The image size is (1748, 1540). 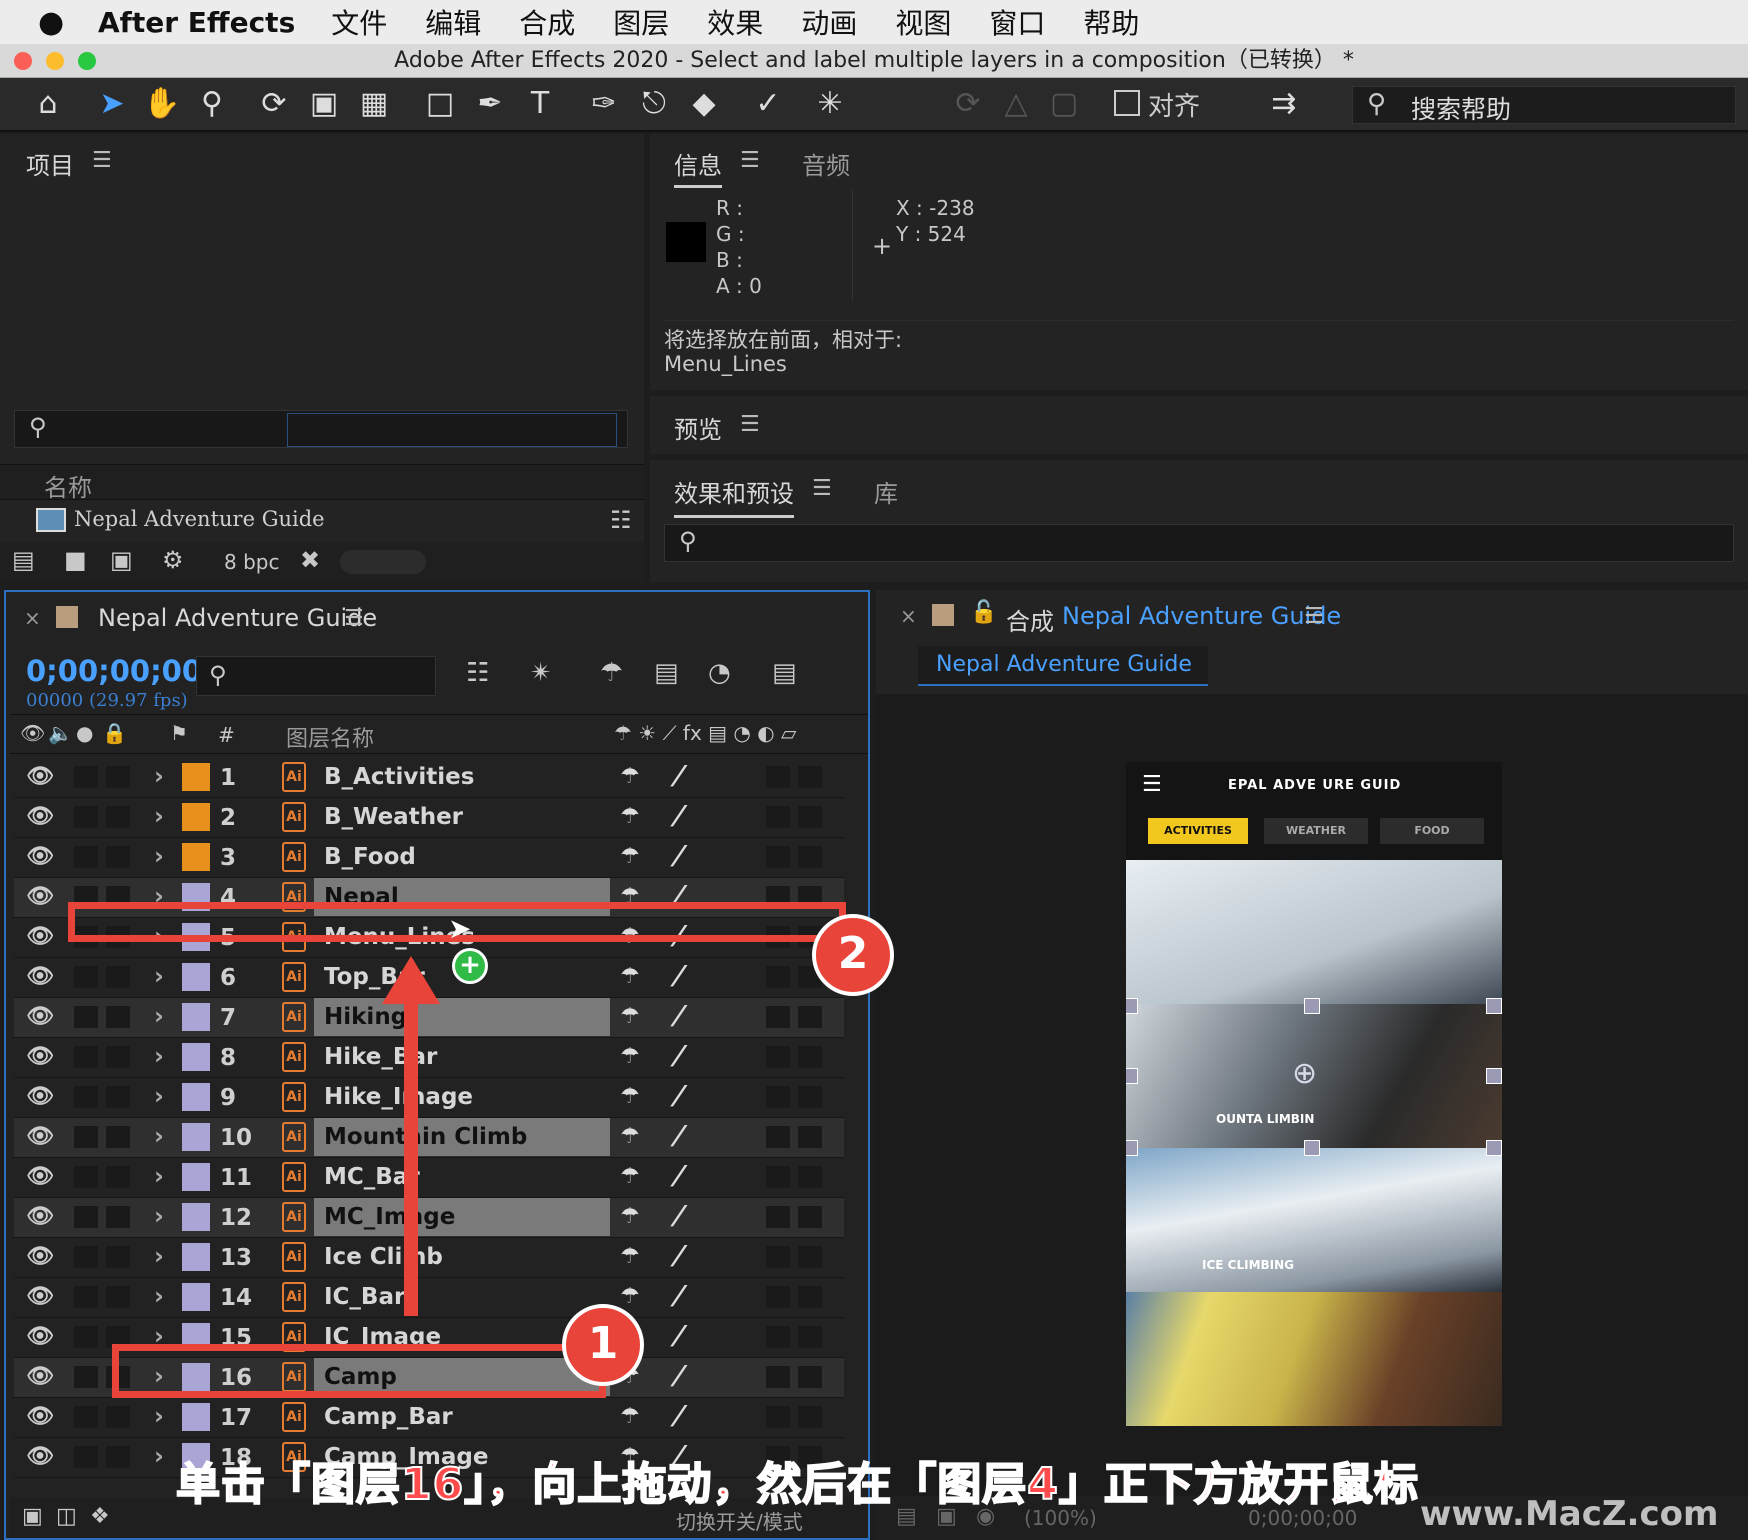 What do you see at coordinates (540, 104) in the screenshot?
I see `type-tool-icon: T` at bounding box center [540, 104].